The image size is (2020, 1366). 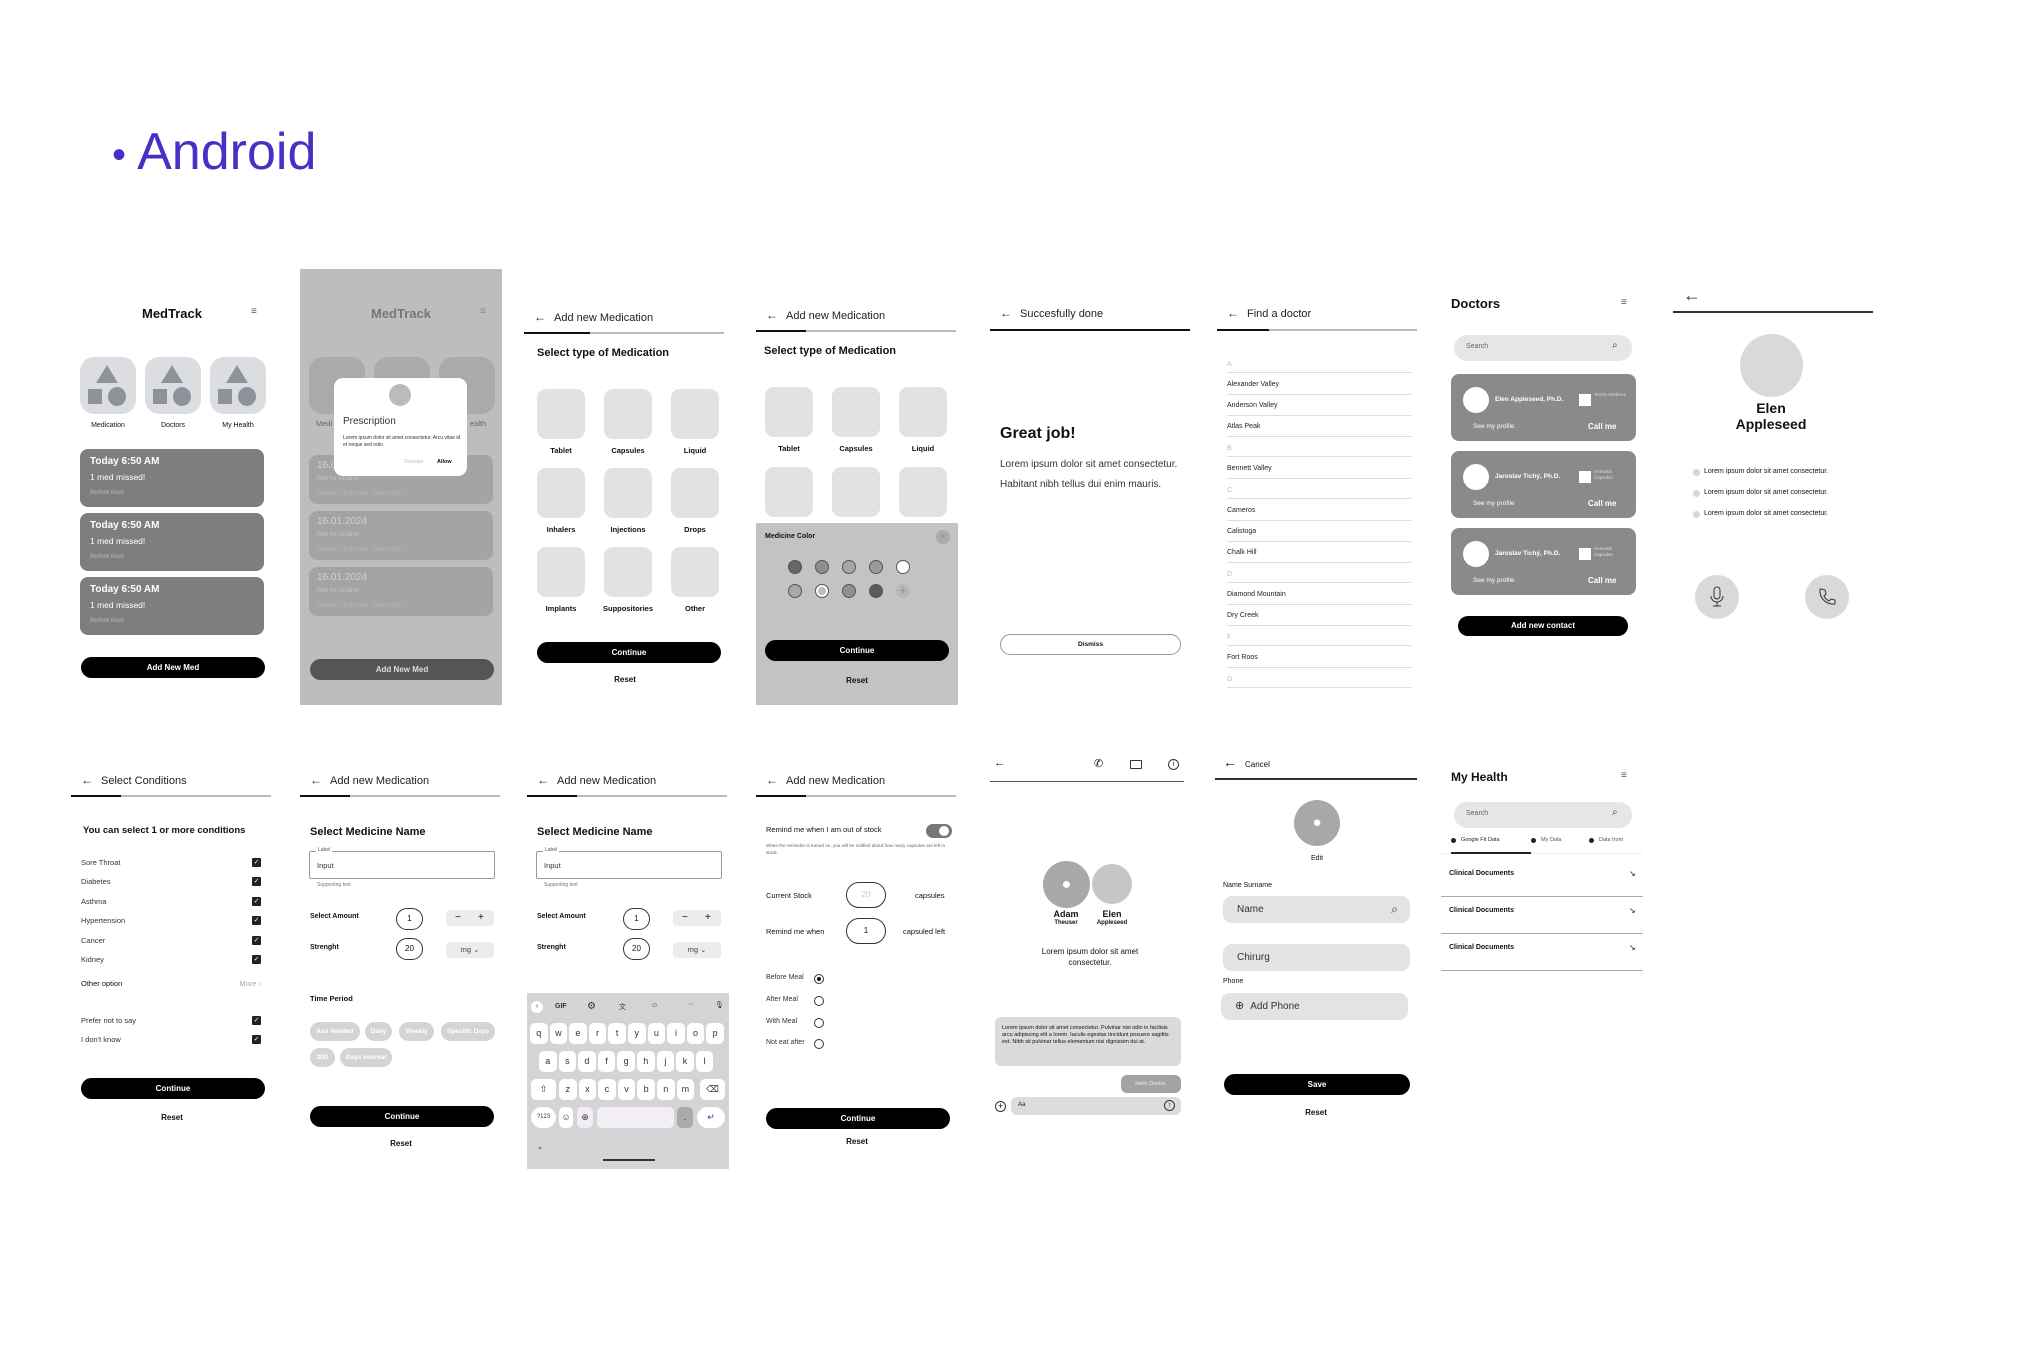 I want to click on key-x: x, so click(x=587, y=1089).